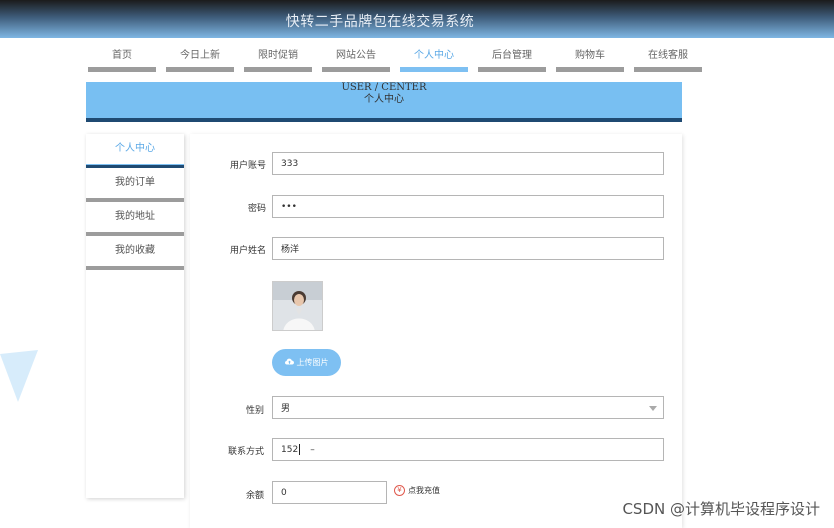  What do you see at coordinates (254, 496) in the screenshot?
I see `balance-label: 余额` at bounding box center [254, 496].